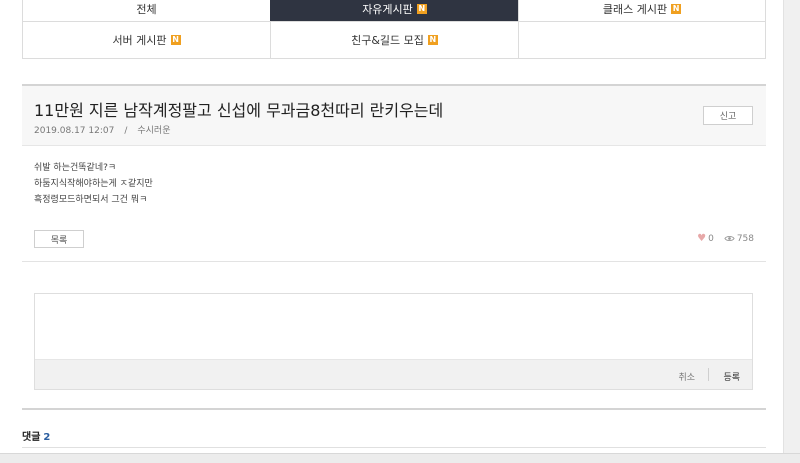  Describe the element at coordinates (393, 326) in the screenshot. I see `comment-input` at that location.